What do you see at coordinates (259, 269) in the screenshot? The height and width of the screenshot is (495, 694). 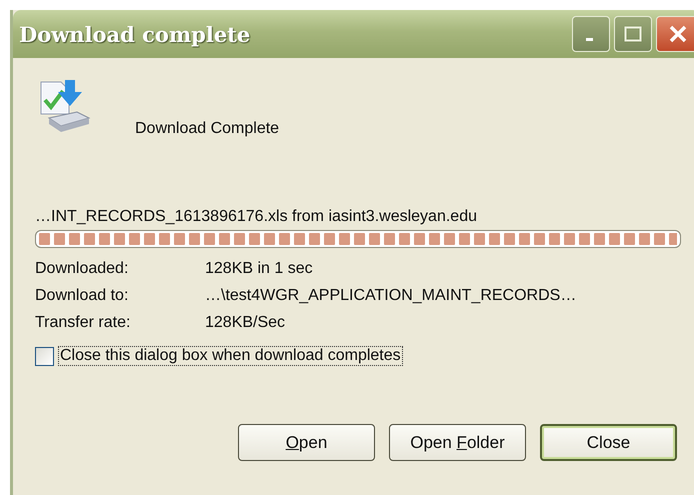 I see `detail-value: 128KB in 1 sec` at bounding box center [259, 269].